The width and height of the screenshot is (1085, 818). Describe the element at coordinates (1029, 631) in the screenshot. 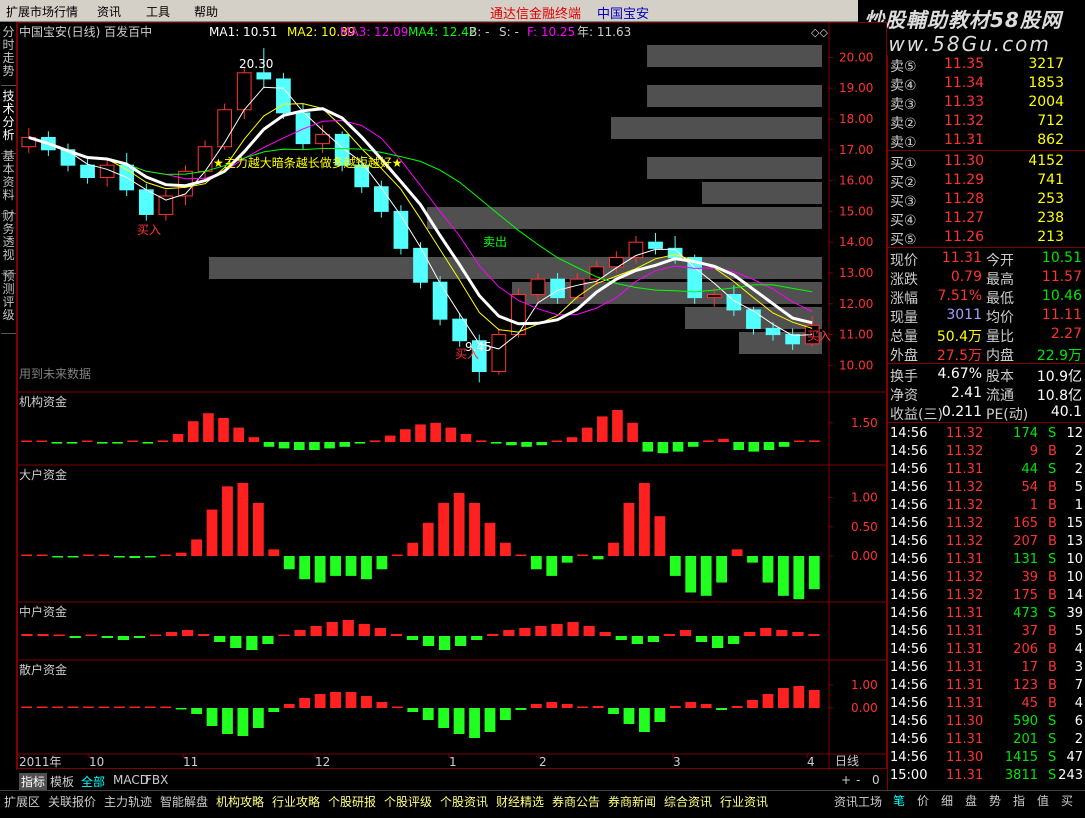

I see `tick-volume: 37` at that location.